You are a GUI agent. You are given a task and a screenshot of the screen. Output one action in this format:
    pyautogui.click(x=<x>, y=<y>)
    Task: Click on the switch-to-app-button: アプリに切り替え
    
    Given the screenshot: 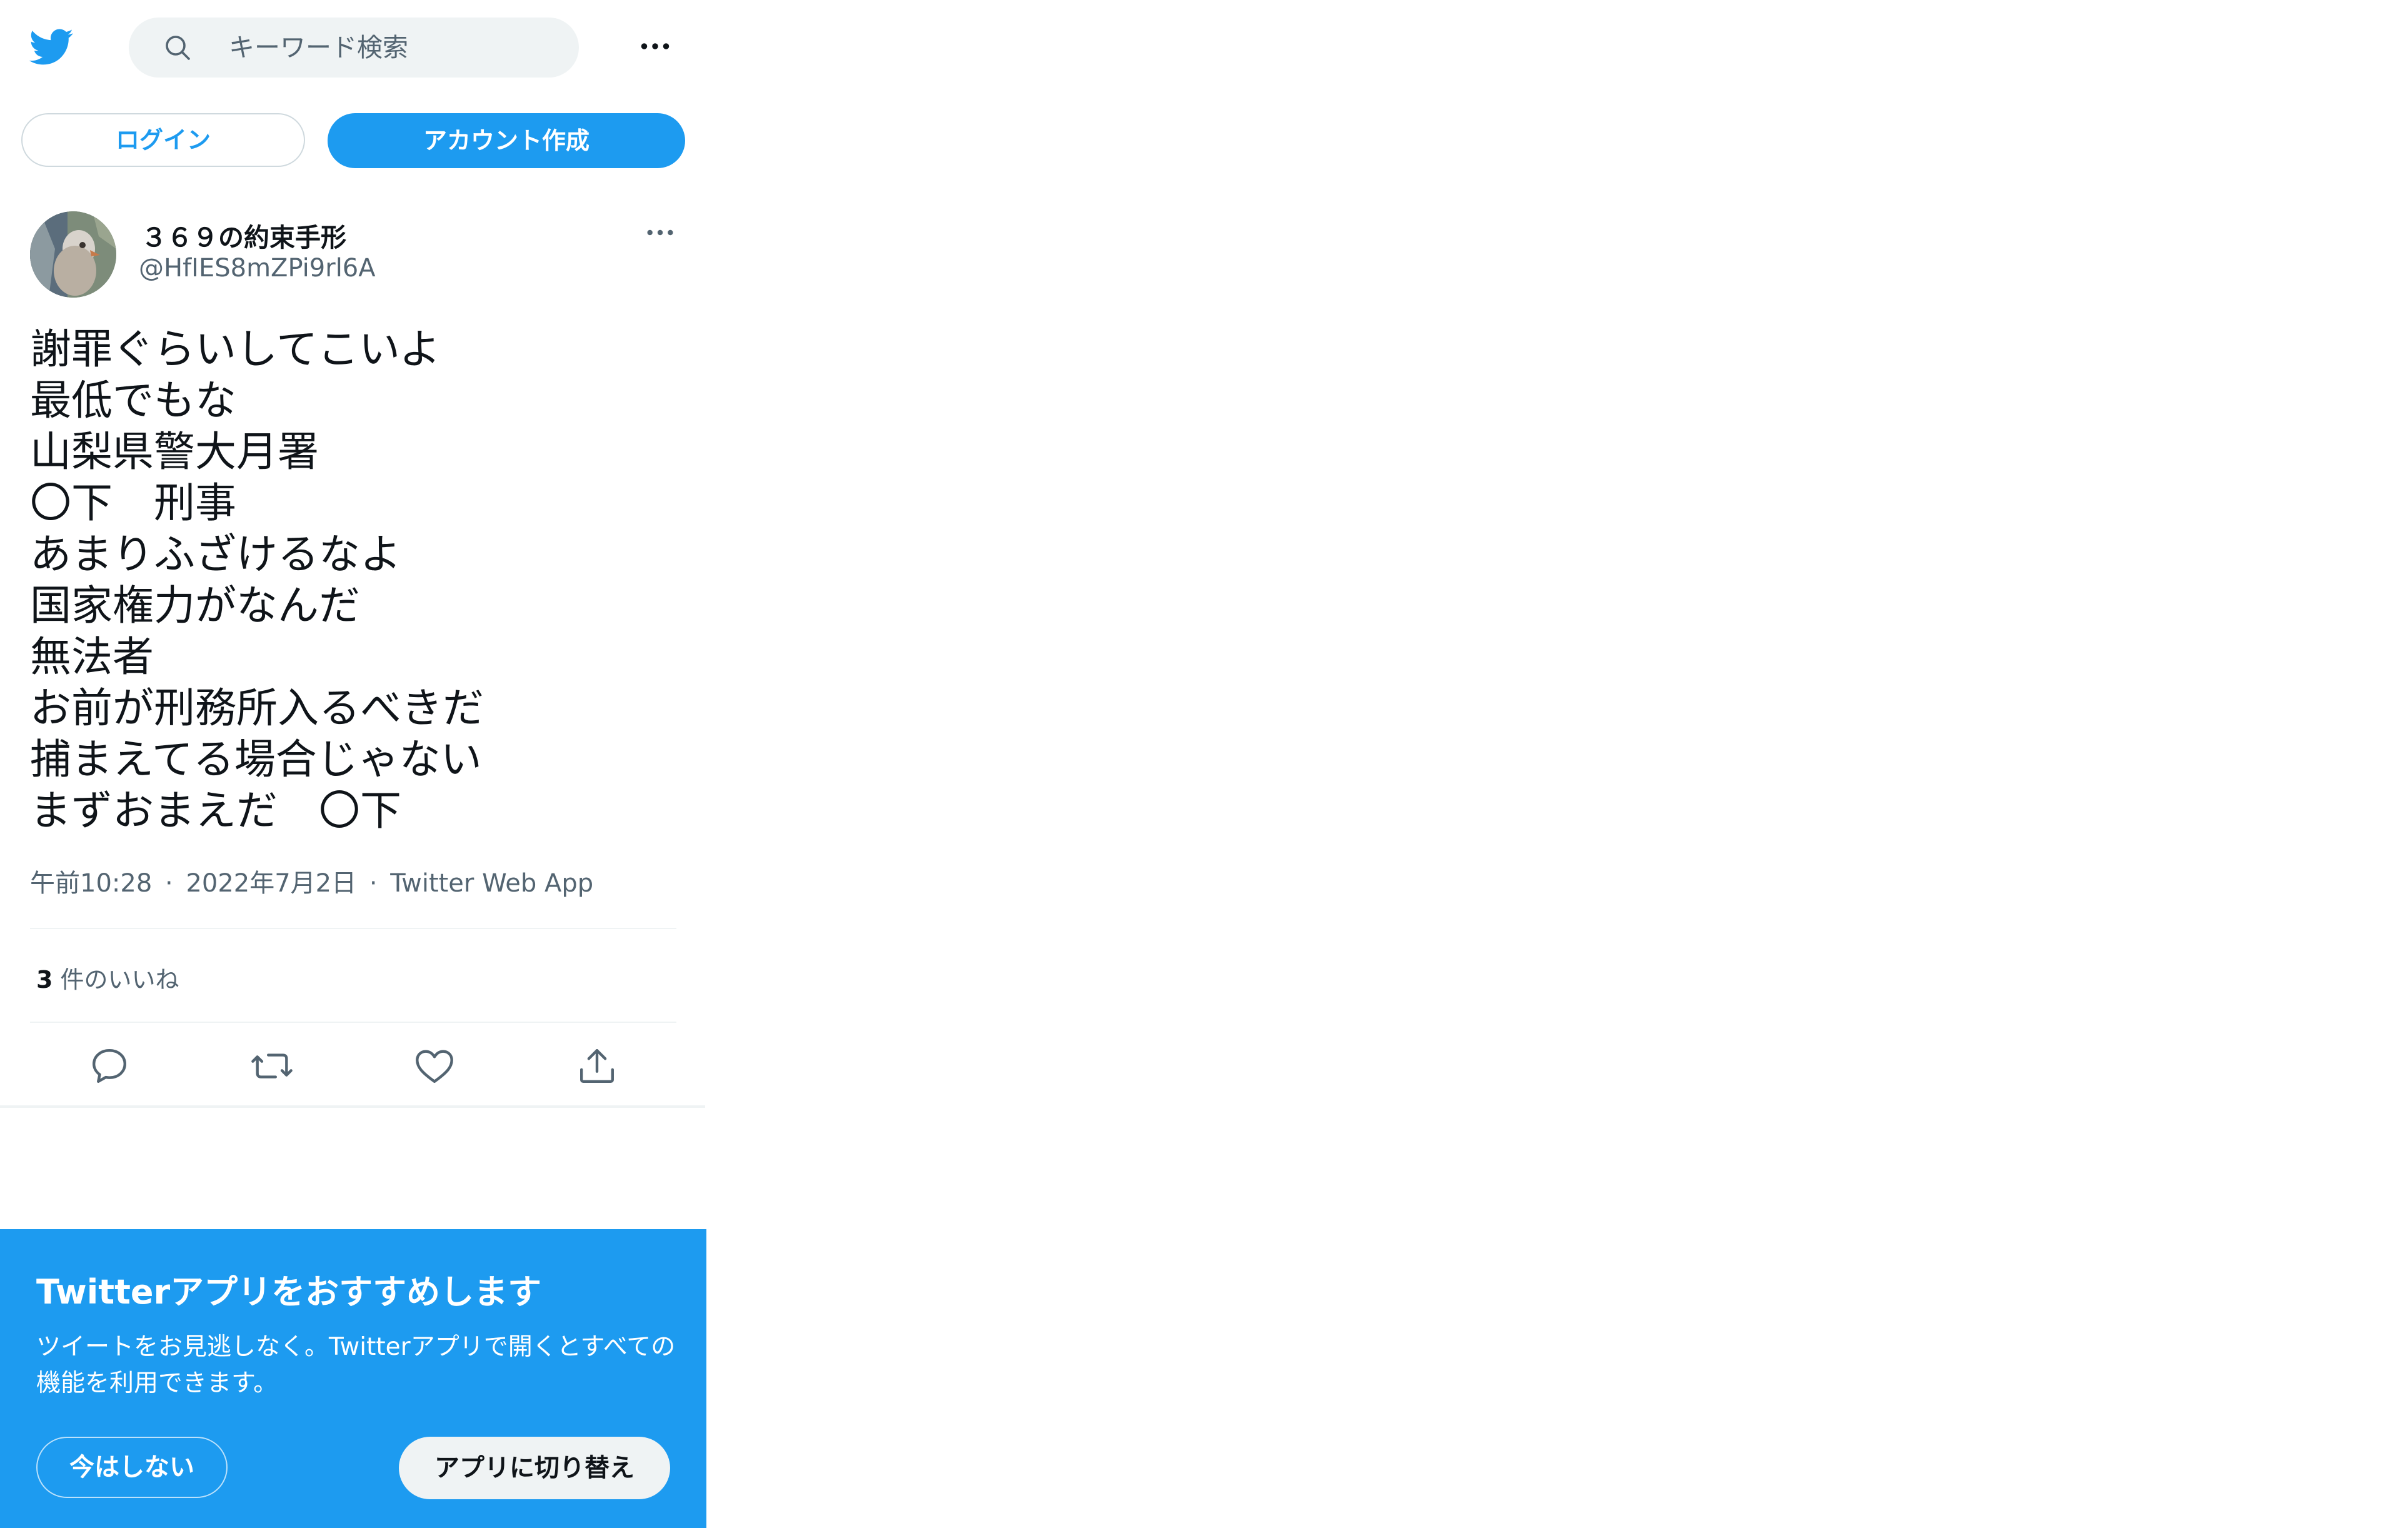 What is the action you would take?
    pyautogui.click(x=534, y=1468)
    